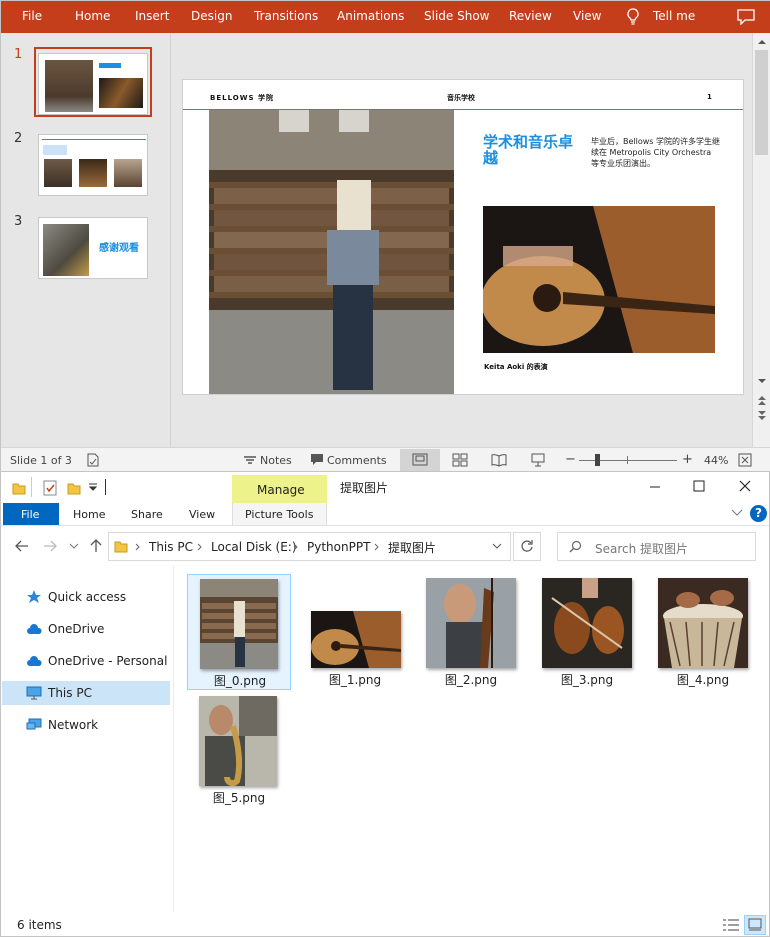 The height and width of the screenshot is (937, 770). I want to click on large-icons-view-icon, so click(755, 925).